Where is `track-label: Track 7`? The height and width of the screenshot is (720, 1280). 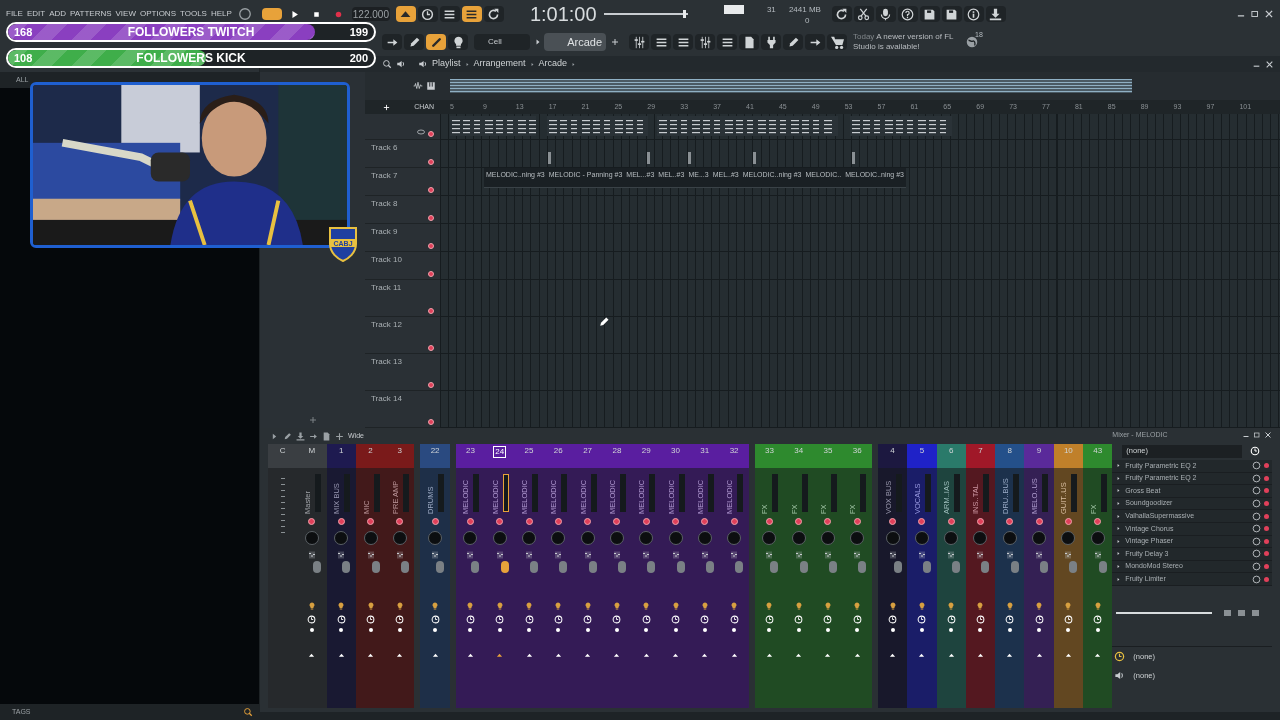 track-label: Track 7 is located at coordinates (384, 176).